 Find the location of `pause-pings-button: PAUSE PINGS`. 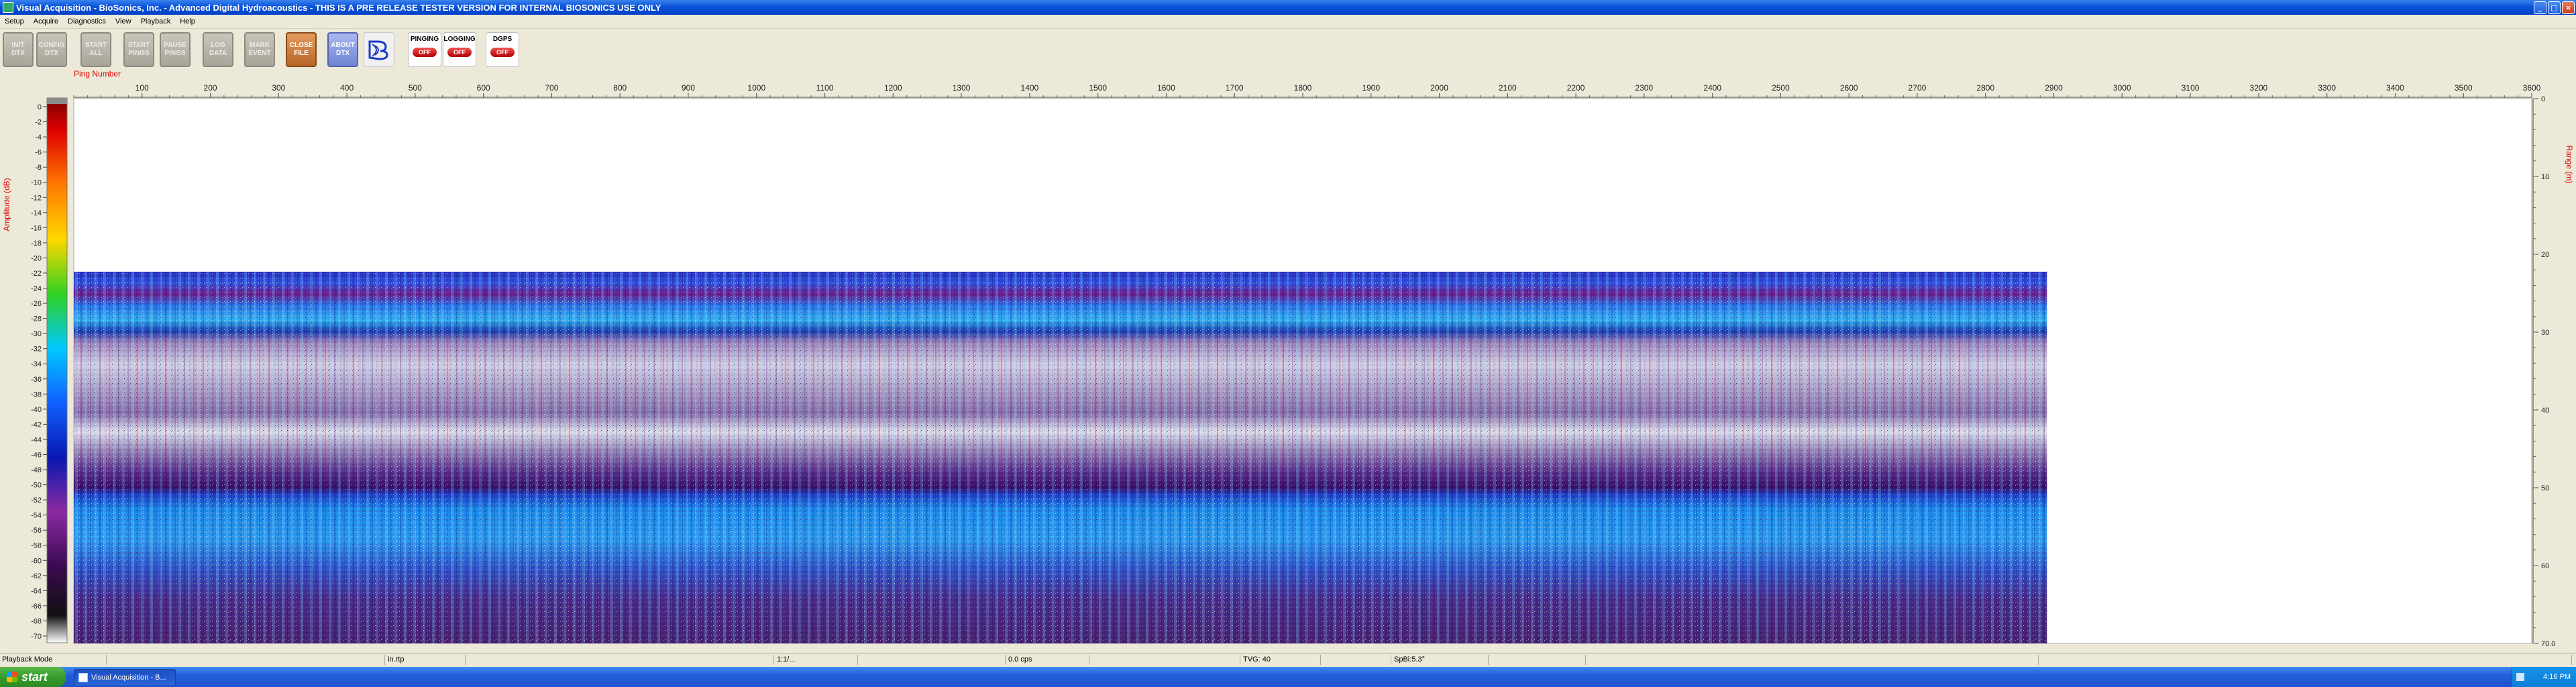

pause-pings-button: PAUSE PINGS is located at coordinates (175, 49).